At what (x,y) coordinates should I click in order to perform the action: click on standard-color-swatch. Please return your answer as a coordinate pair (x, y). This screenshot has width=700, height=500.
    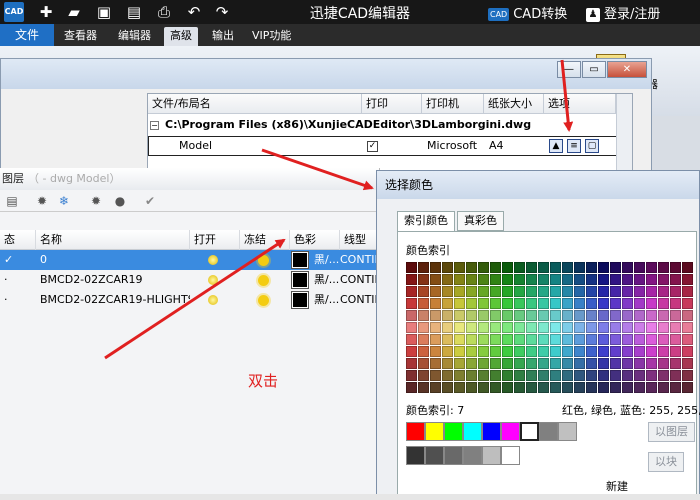
    Looking at the image, I should click on (453, 431).